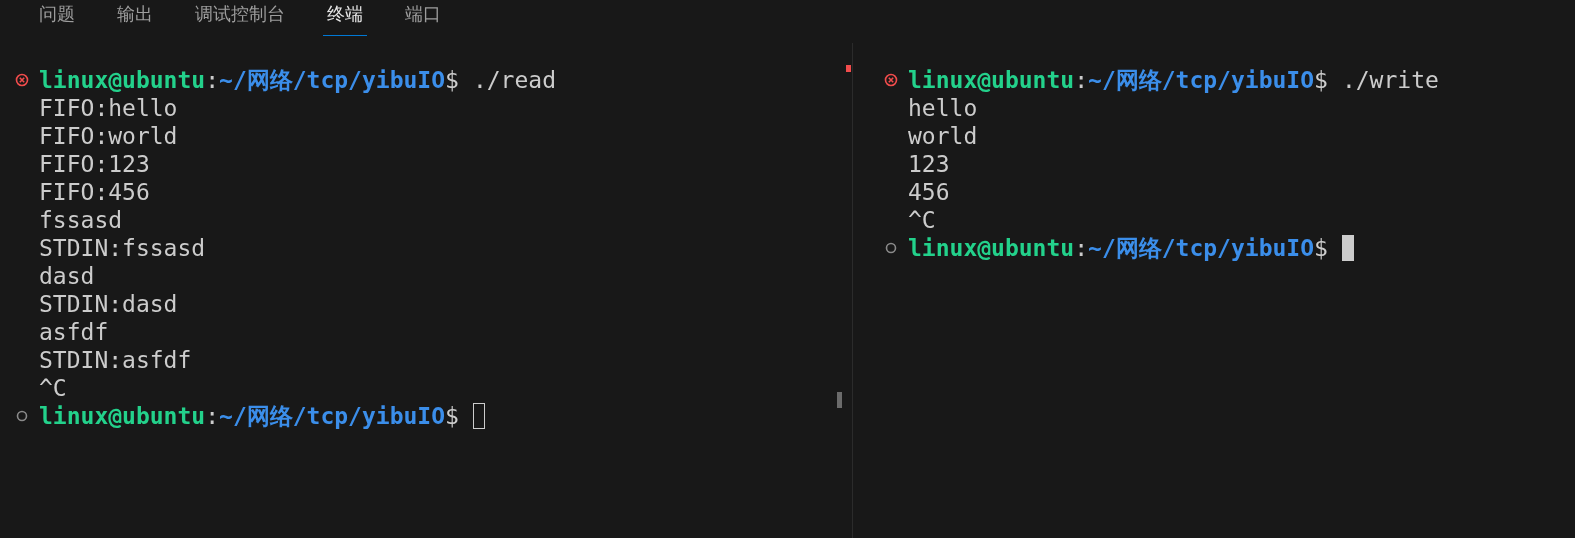 The height and width of the screenshot is (538, 1575). What do you see at coordinates (848, 68) in the screenshot?
I see `error-marker` at bounding box center [848, 68].